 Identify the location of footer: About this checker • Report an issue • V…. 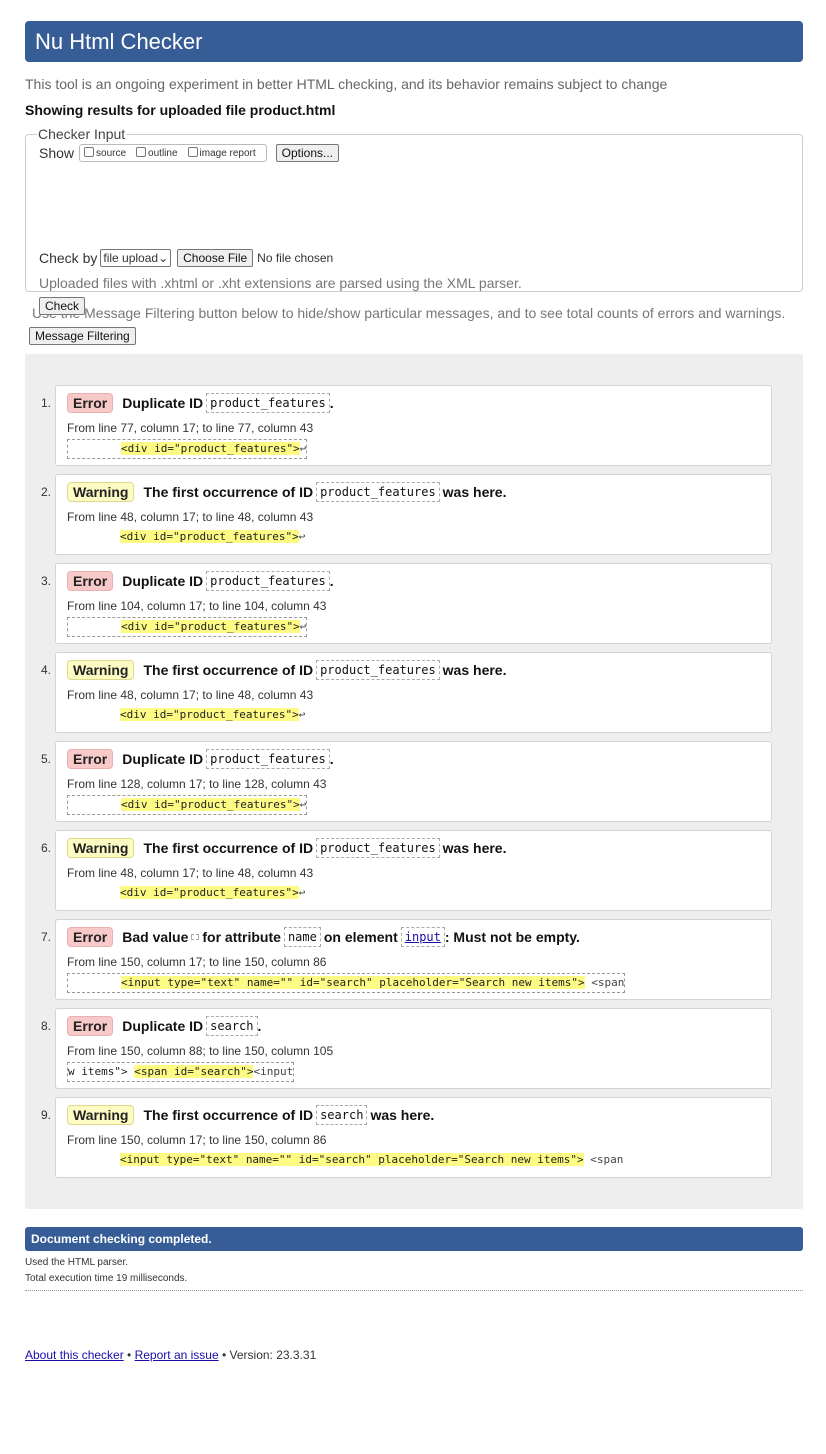
(170, 1355).